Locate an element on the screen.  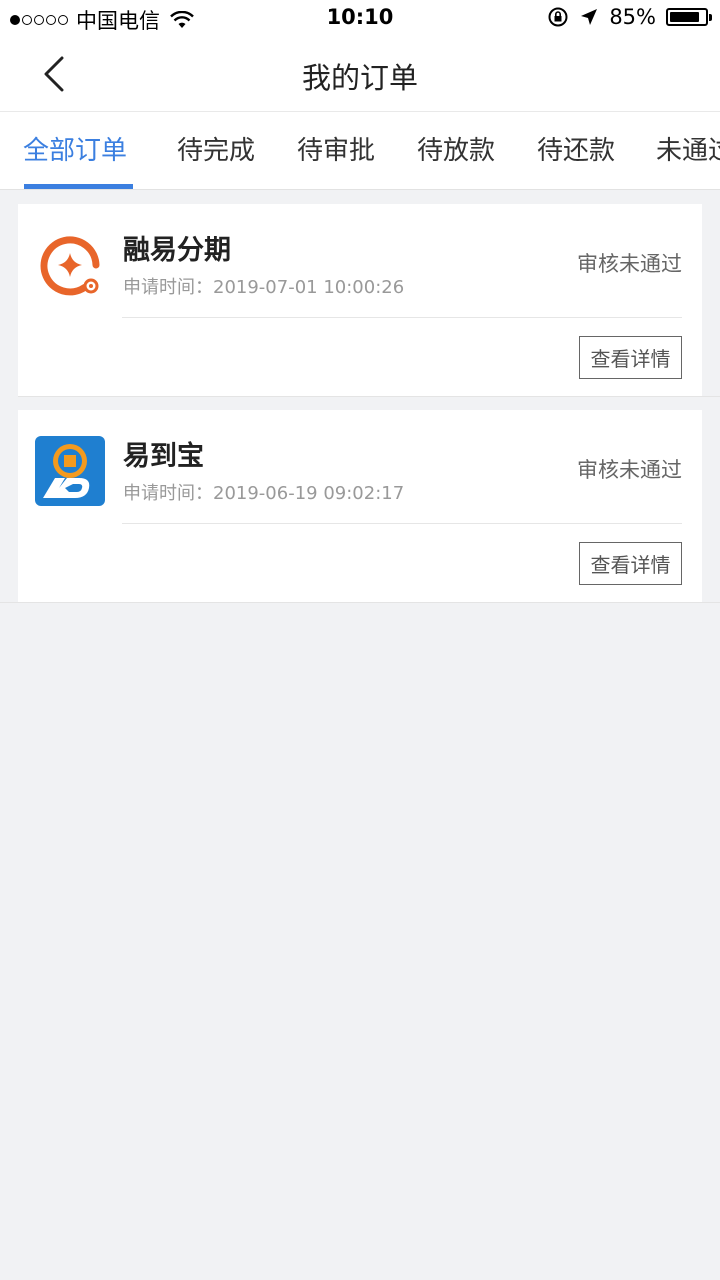
page-title: 我的订单 is located at coordinates (359, 78).